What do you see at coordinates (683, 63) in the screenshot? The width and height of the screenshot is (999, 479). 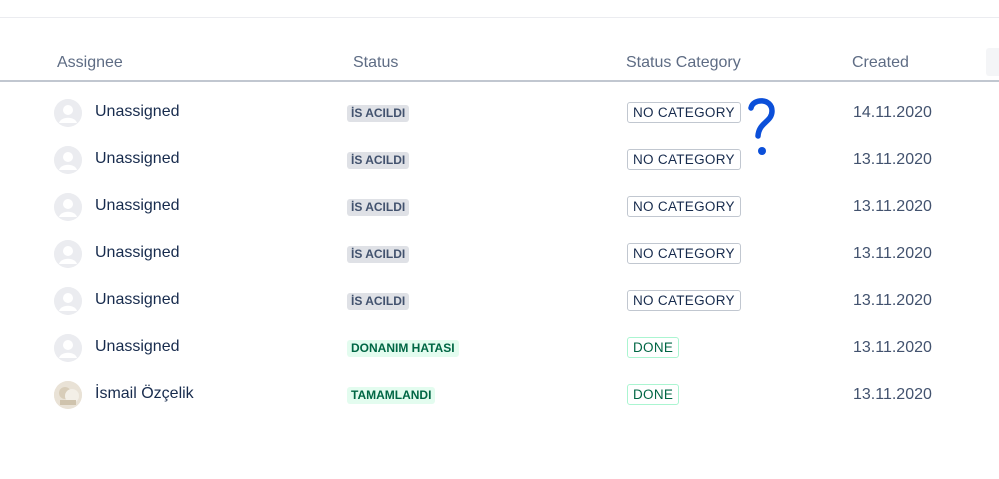 I see `header-status-category: Status Category` at bounding box center [683, 63].